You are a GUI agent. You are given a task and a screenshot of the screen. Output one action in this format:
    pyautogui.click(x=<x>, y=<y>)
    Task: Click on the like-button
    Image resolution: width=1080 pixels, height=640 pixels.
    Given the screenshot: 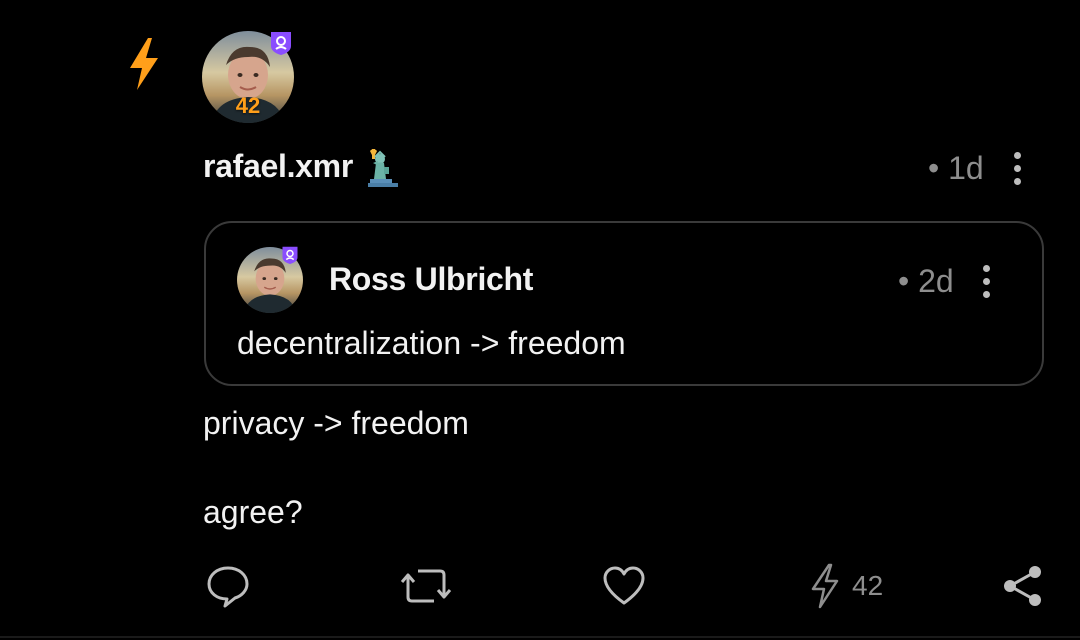 What is the action you would take?
    pyautogui.click(x=624, y=586)
    